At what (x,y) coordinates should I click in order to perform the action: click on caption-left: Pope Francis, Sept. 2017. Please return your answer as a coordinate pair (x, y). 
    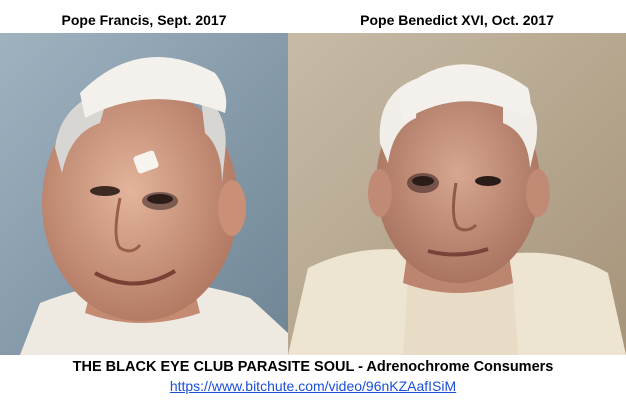
    Looking at the image, I should click on (144, 20).